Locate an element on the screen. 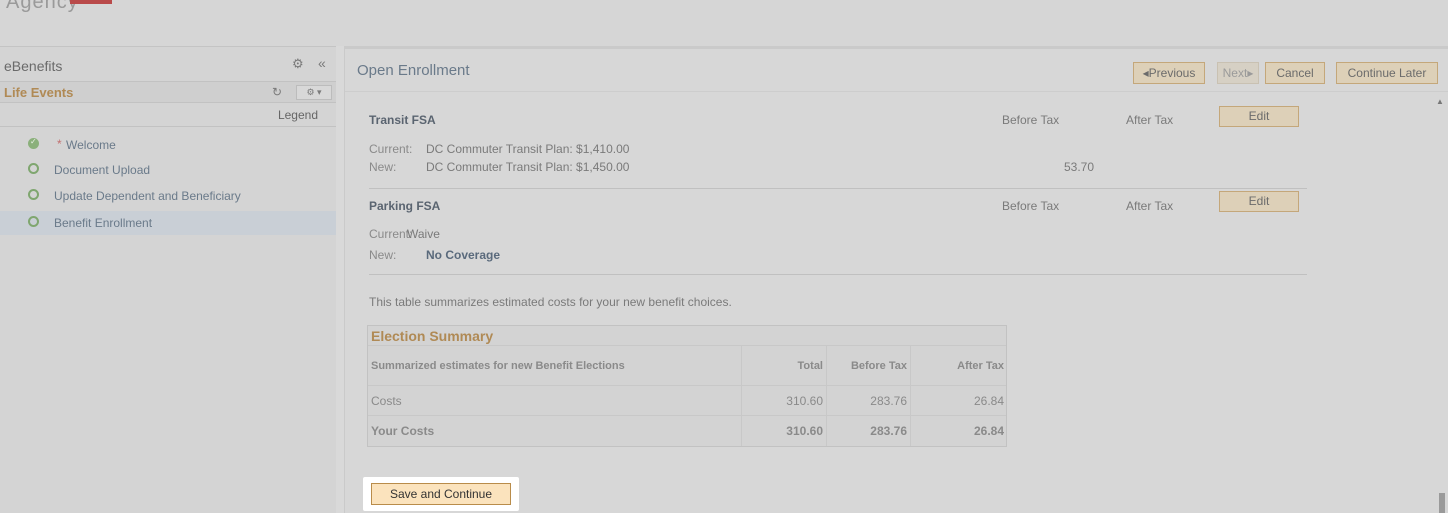 The width and height of the screenshot is (1448, 513). agency-logo: Agency is located at coordinates (42, 6).